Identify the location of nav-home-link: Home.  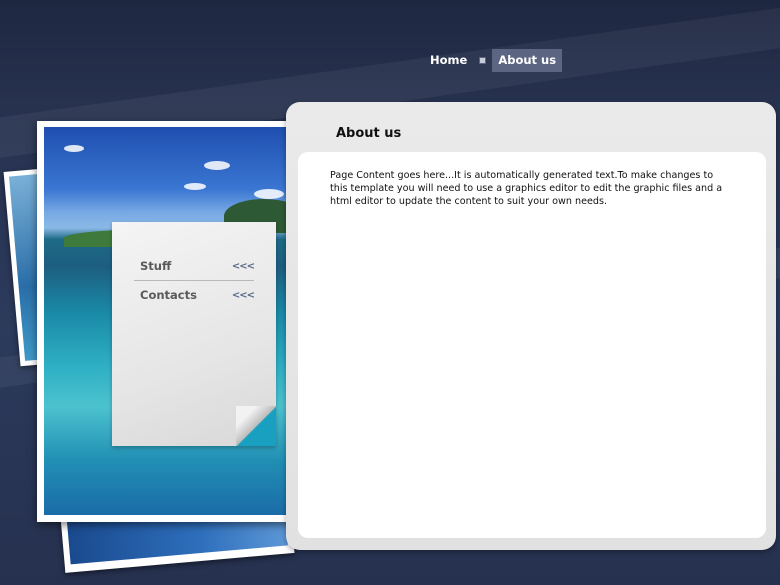
(448, 60).